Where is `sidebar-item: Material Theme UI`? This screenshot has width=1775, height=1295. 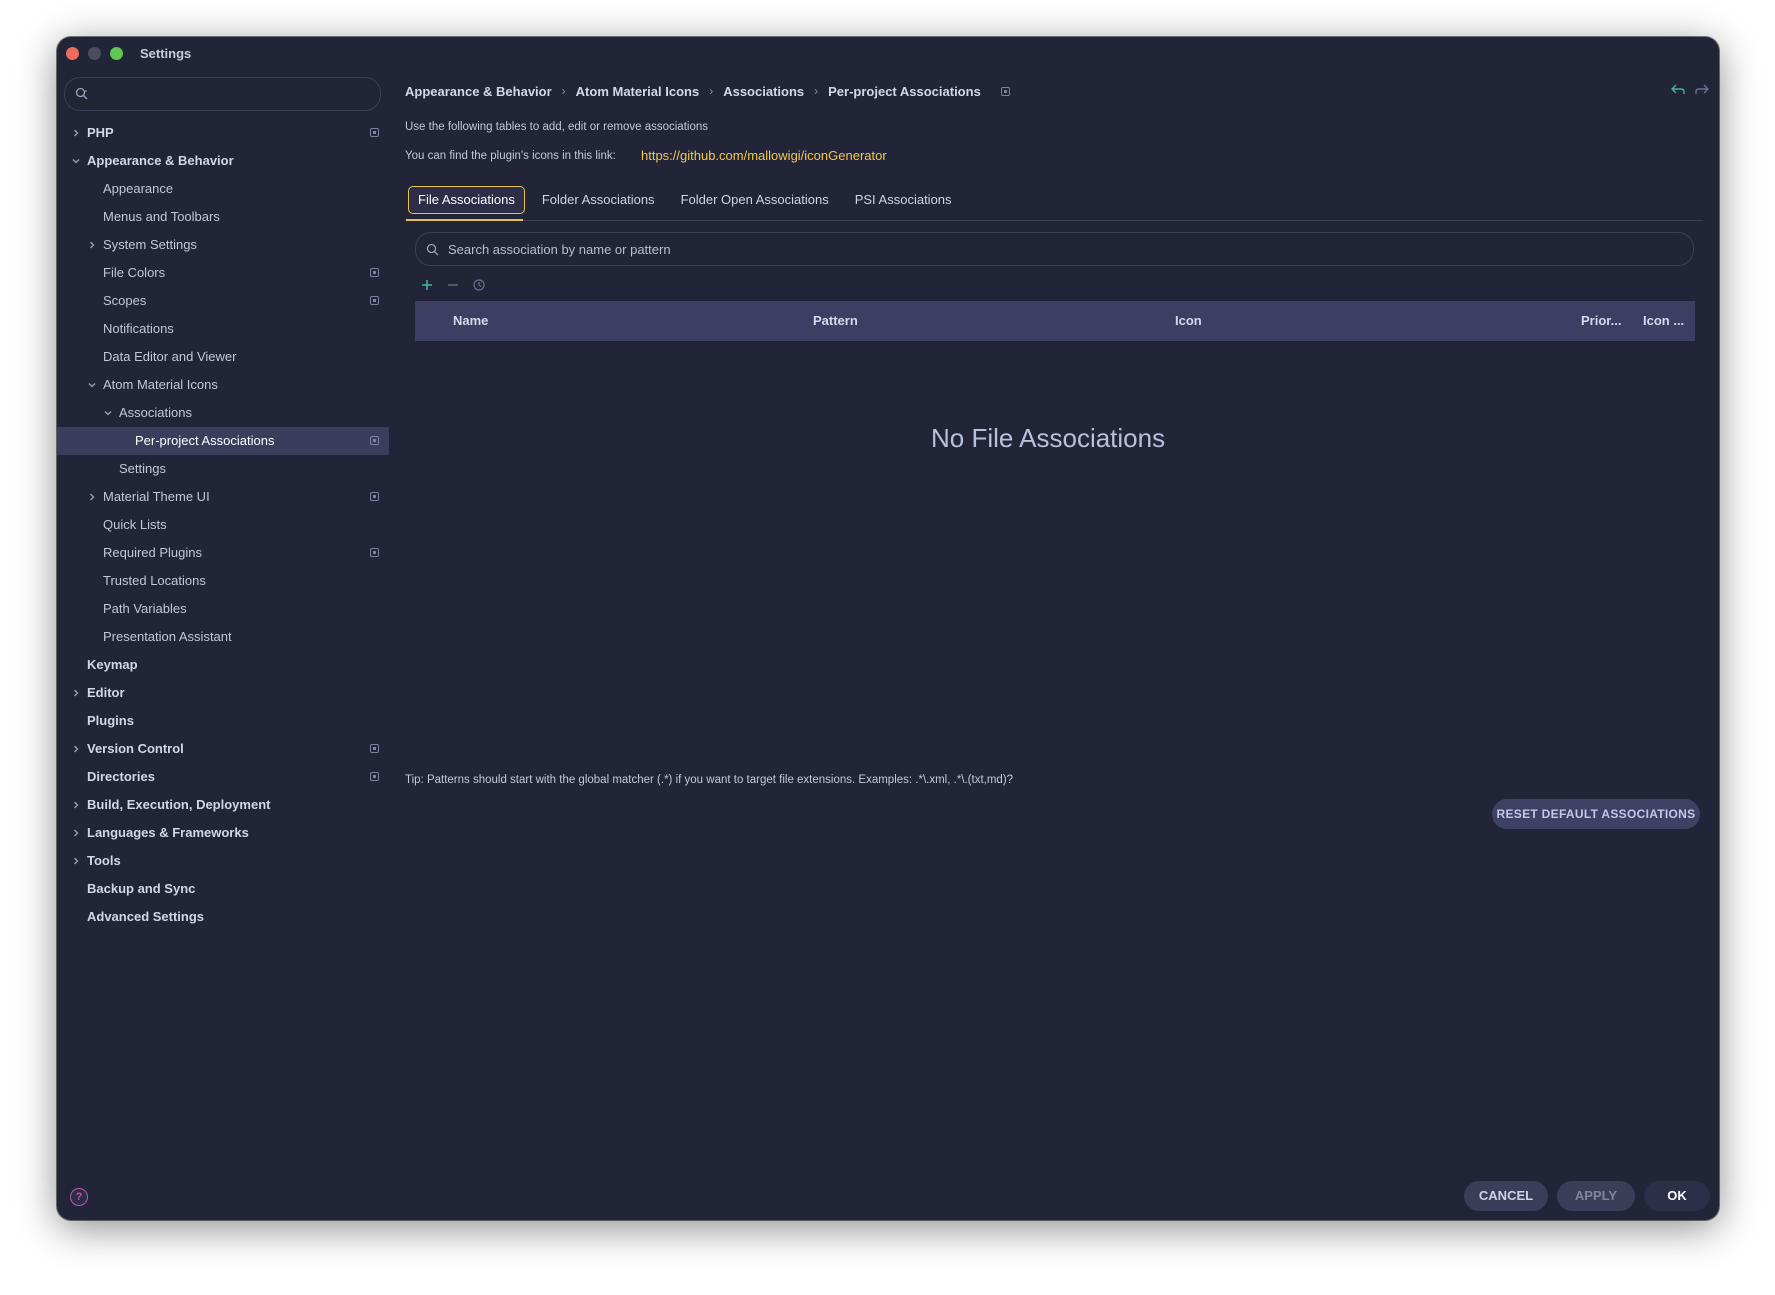 sidebar-item: Material Theme UI is located at coordinates (223, 497).